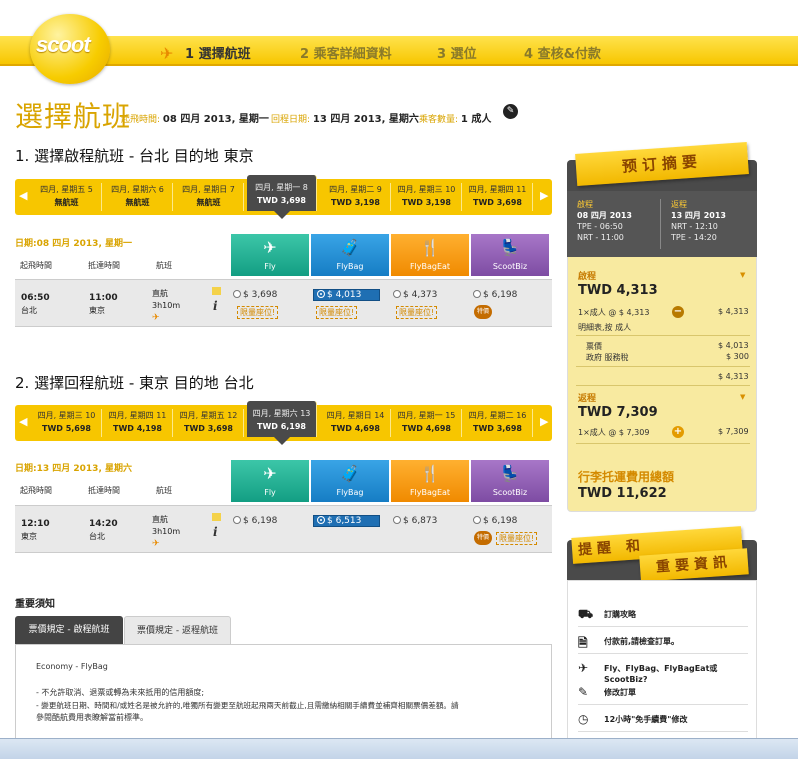 This screenshot has width=798, height=759. What do you see at coordinates (663, 693) in the screenshot?
I see `reminder-item: ✎ 修改訂單` at bounding box center [663, 693].